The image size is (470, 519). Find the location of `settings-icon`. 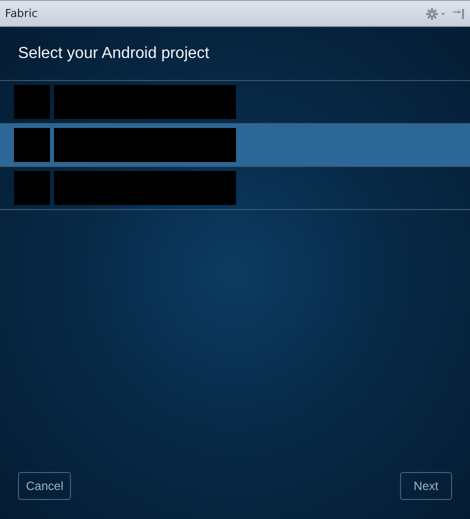

settings-icon is located at coordinates (437, 14).